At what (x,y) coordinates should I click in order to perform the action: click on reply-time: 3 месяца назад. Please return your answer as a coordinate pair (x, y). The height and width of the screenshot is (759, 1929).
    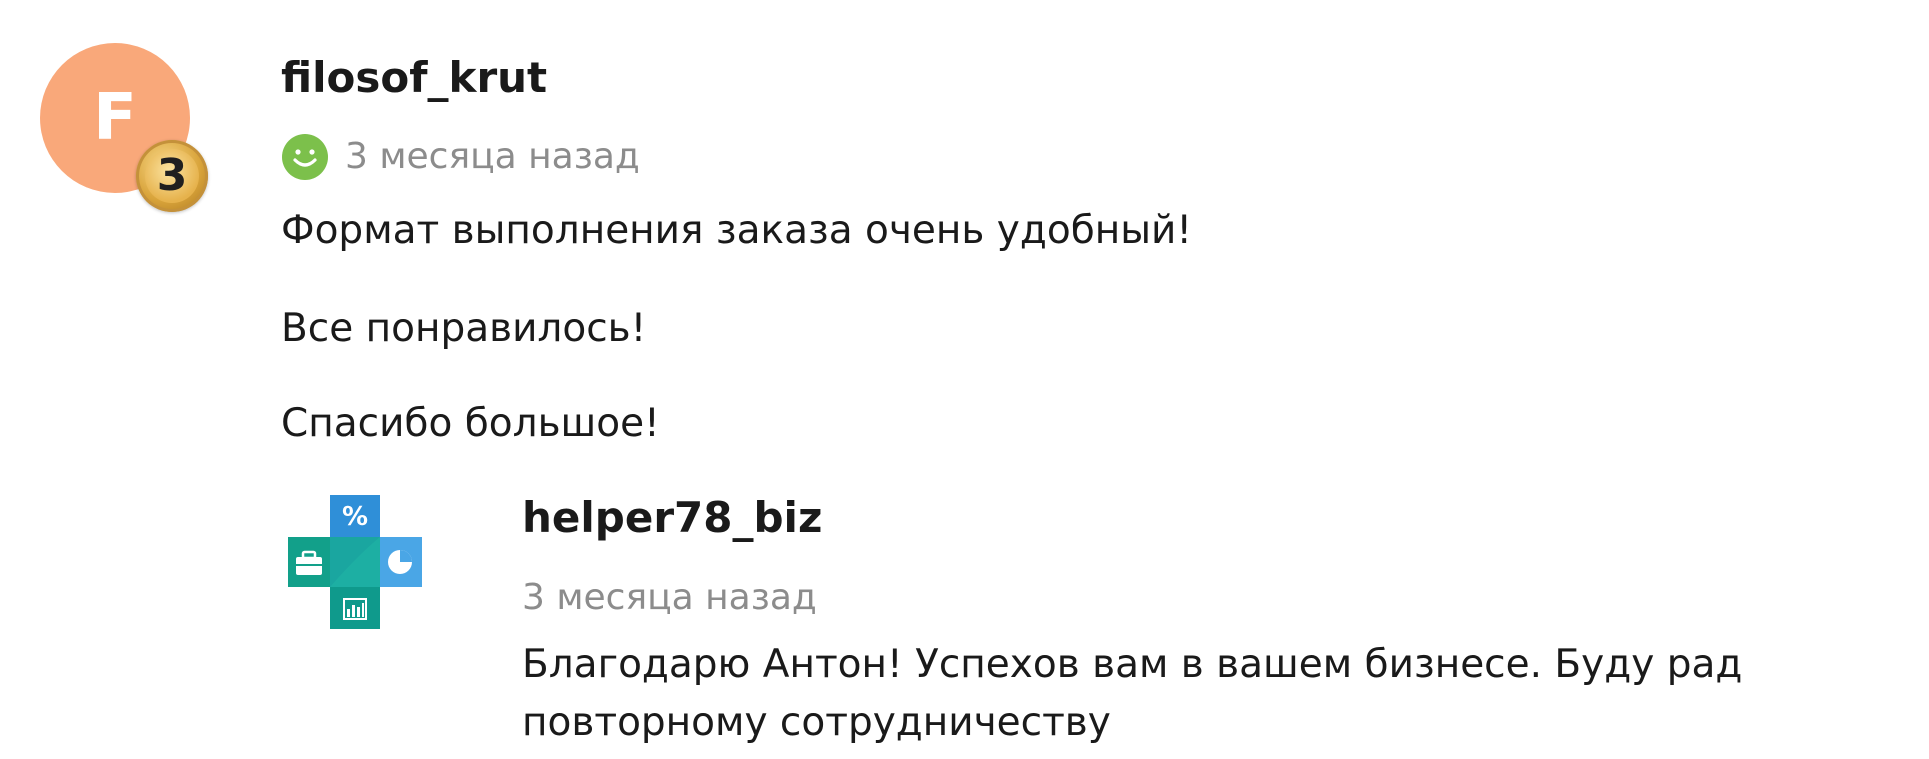
    Looking at the image, I should click on (669, 597).